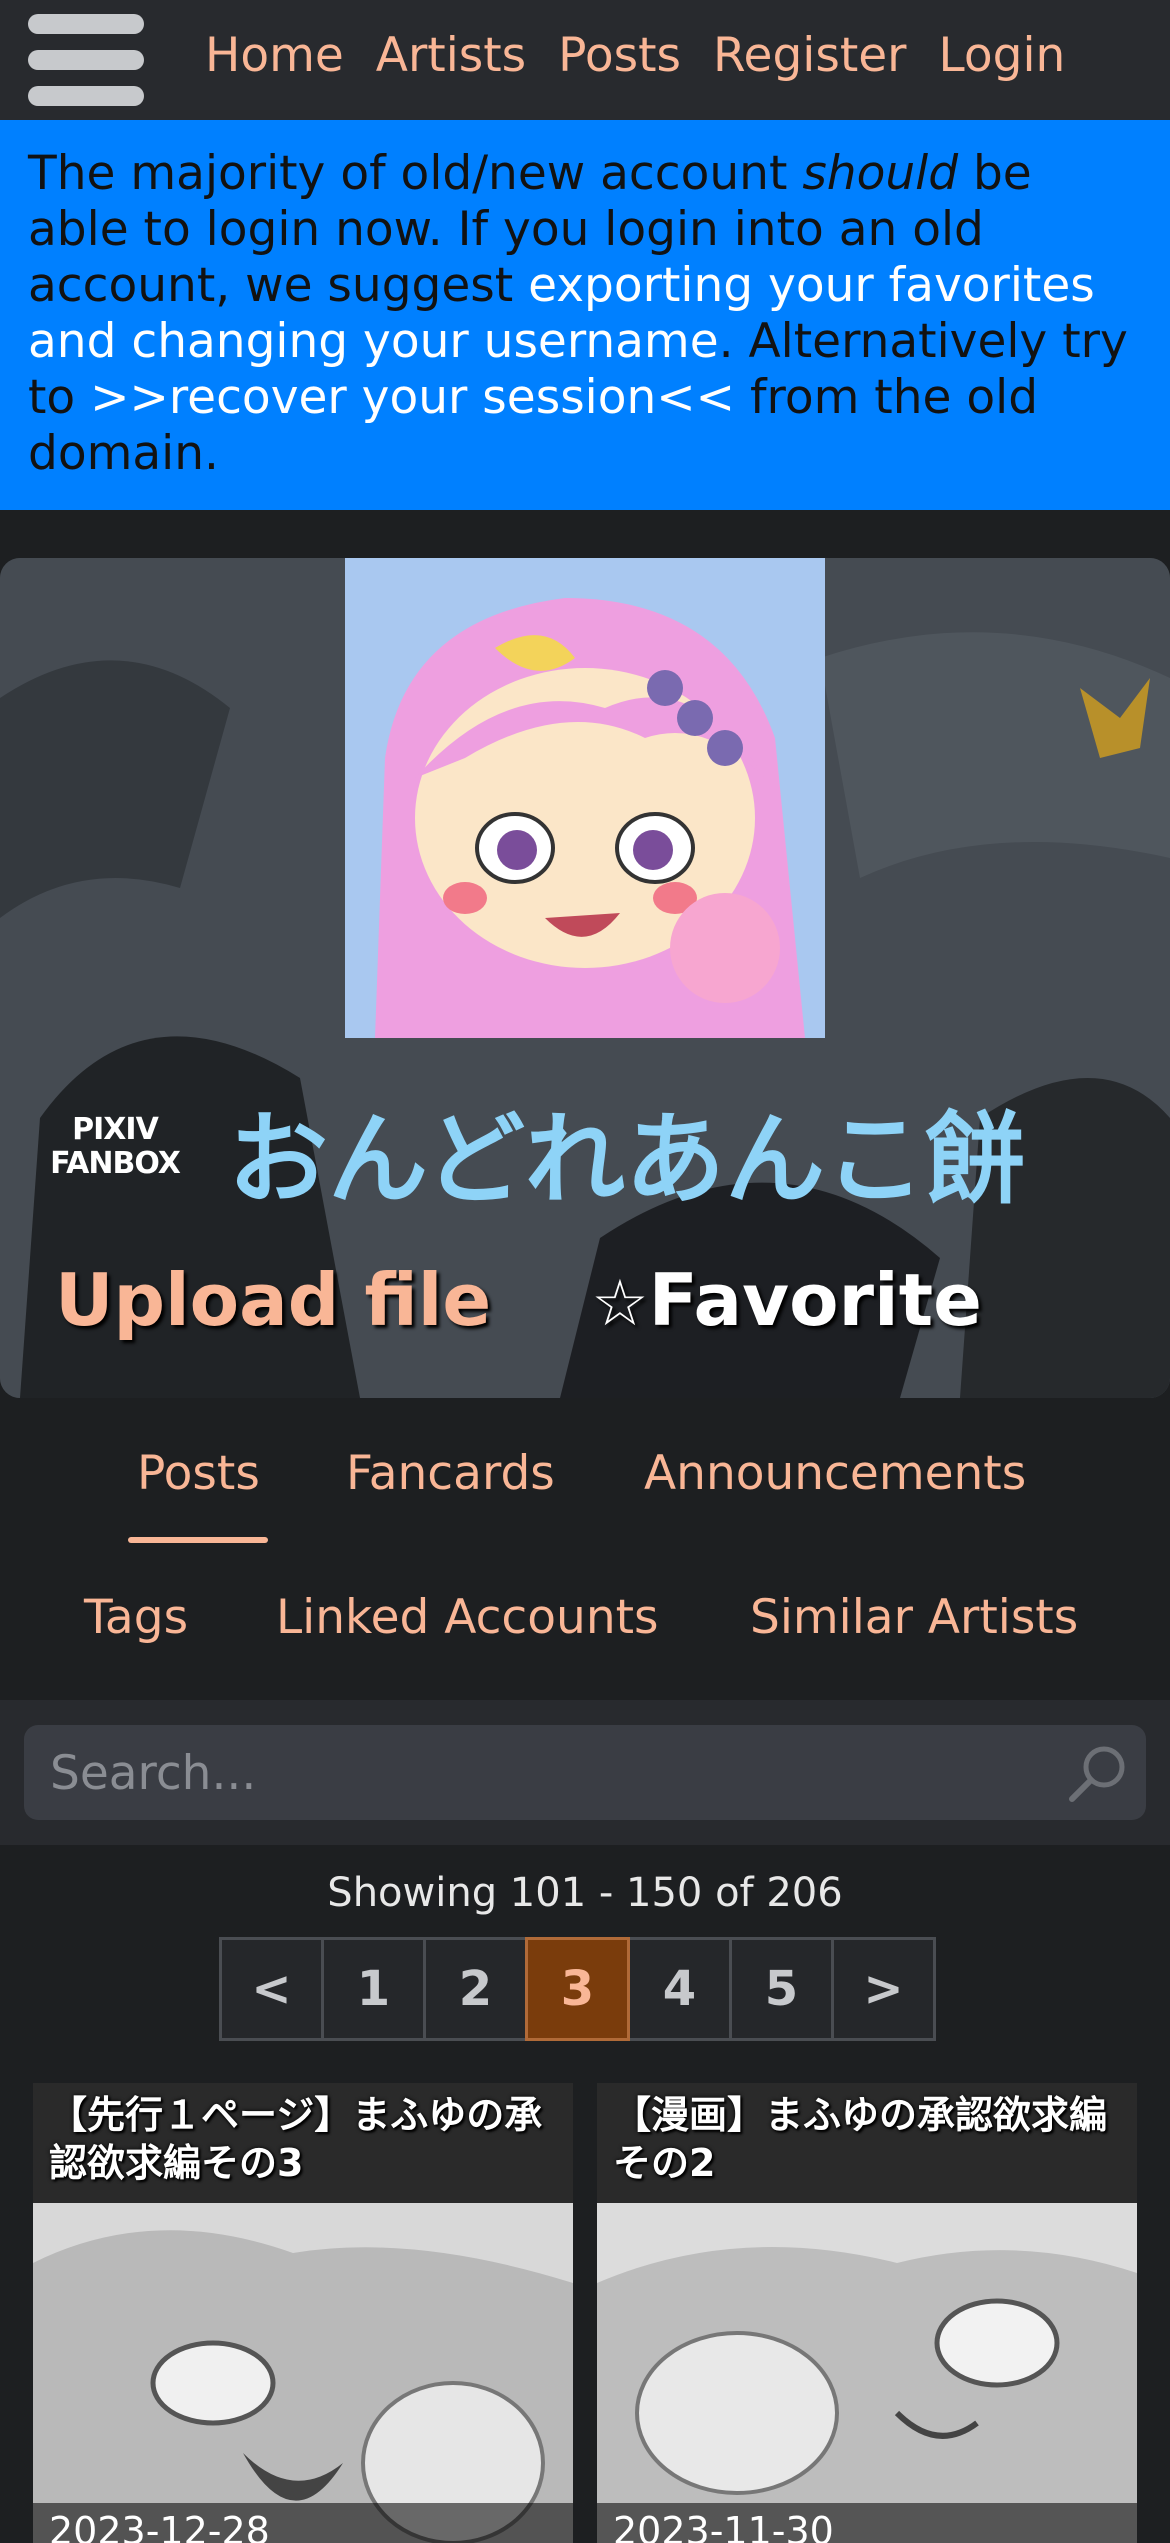 The image size is (1170, 2543). I want to click on post-title: 【先行１ページ】まふゆの承認欲求編その3, so click(296, 2139).